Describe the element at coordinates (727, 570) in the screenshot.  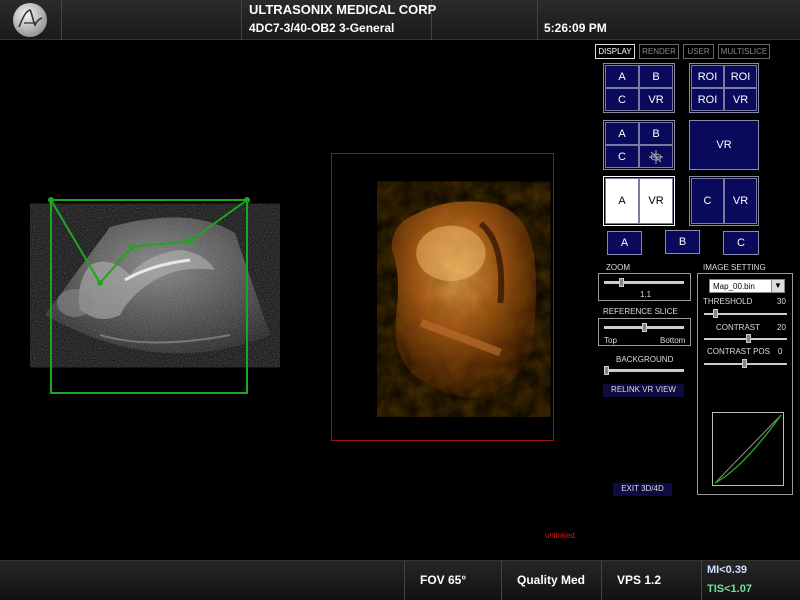
I see `mi-readout: MI<0.39` at that location.